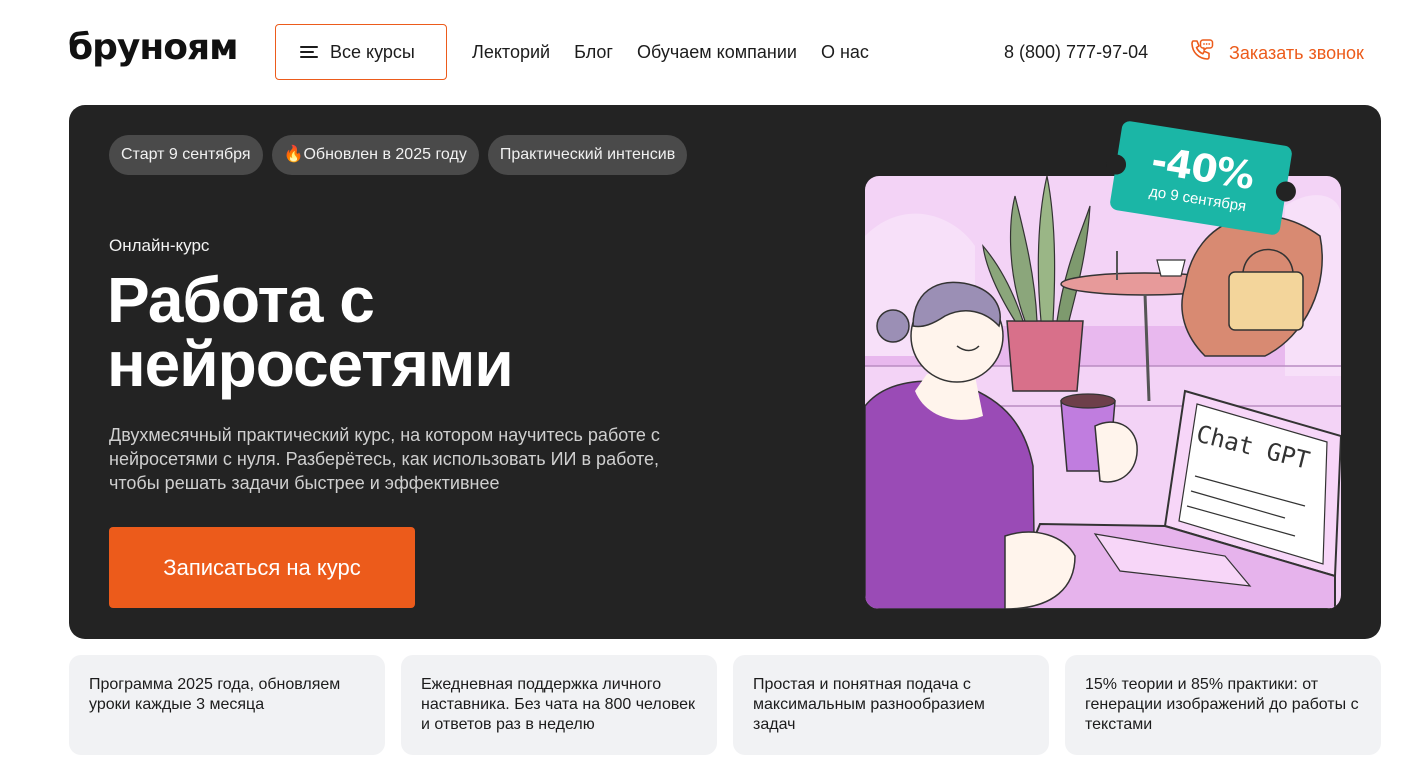  What do you see at coordinates (159, 245) in the screenshot?
I see `course-type: Онлайн-курс` at bounding box center [159, 245].